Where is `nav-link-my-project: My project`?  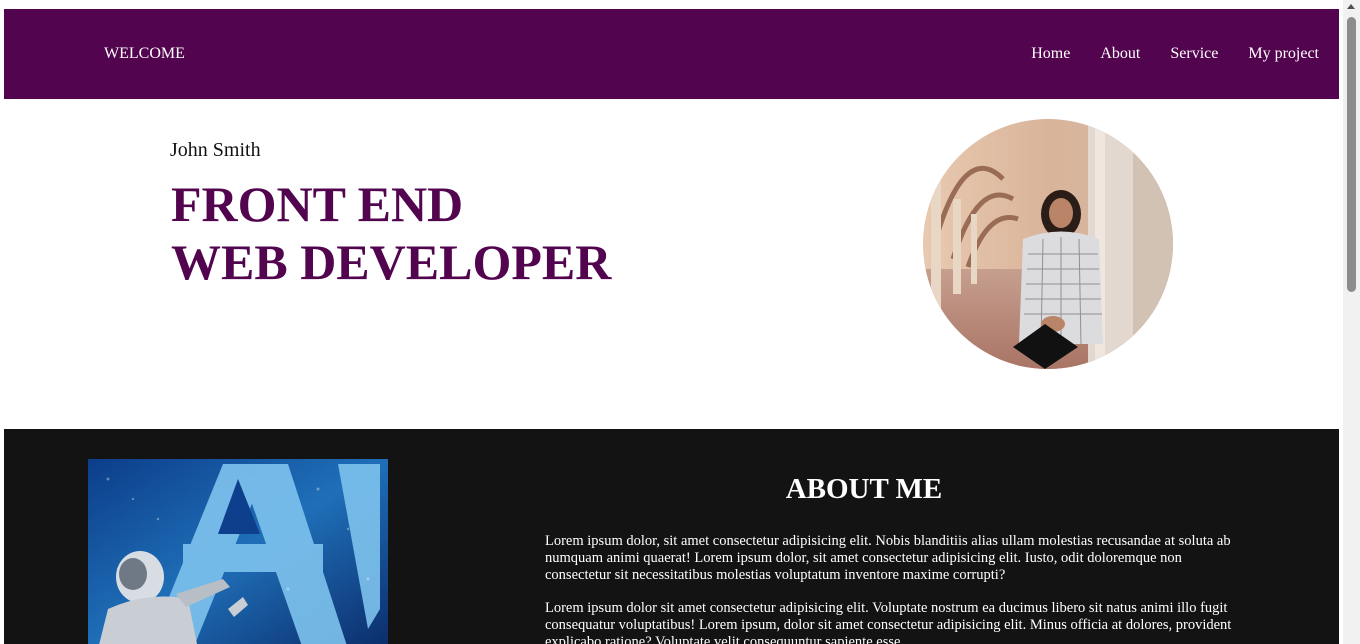
nav-link-my-project: My project is located at coordinates (1283, 54).